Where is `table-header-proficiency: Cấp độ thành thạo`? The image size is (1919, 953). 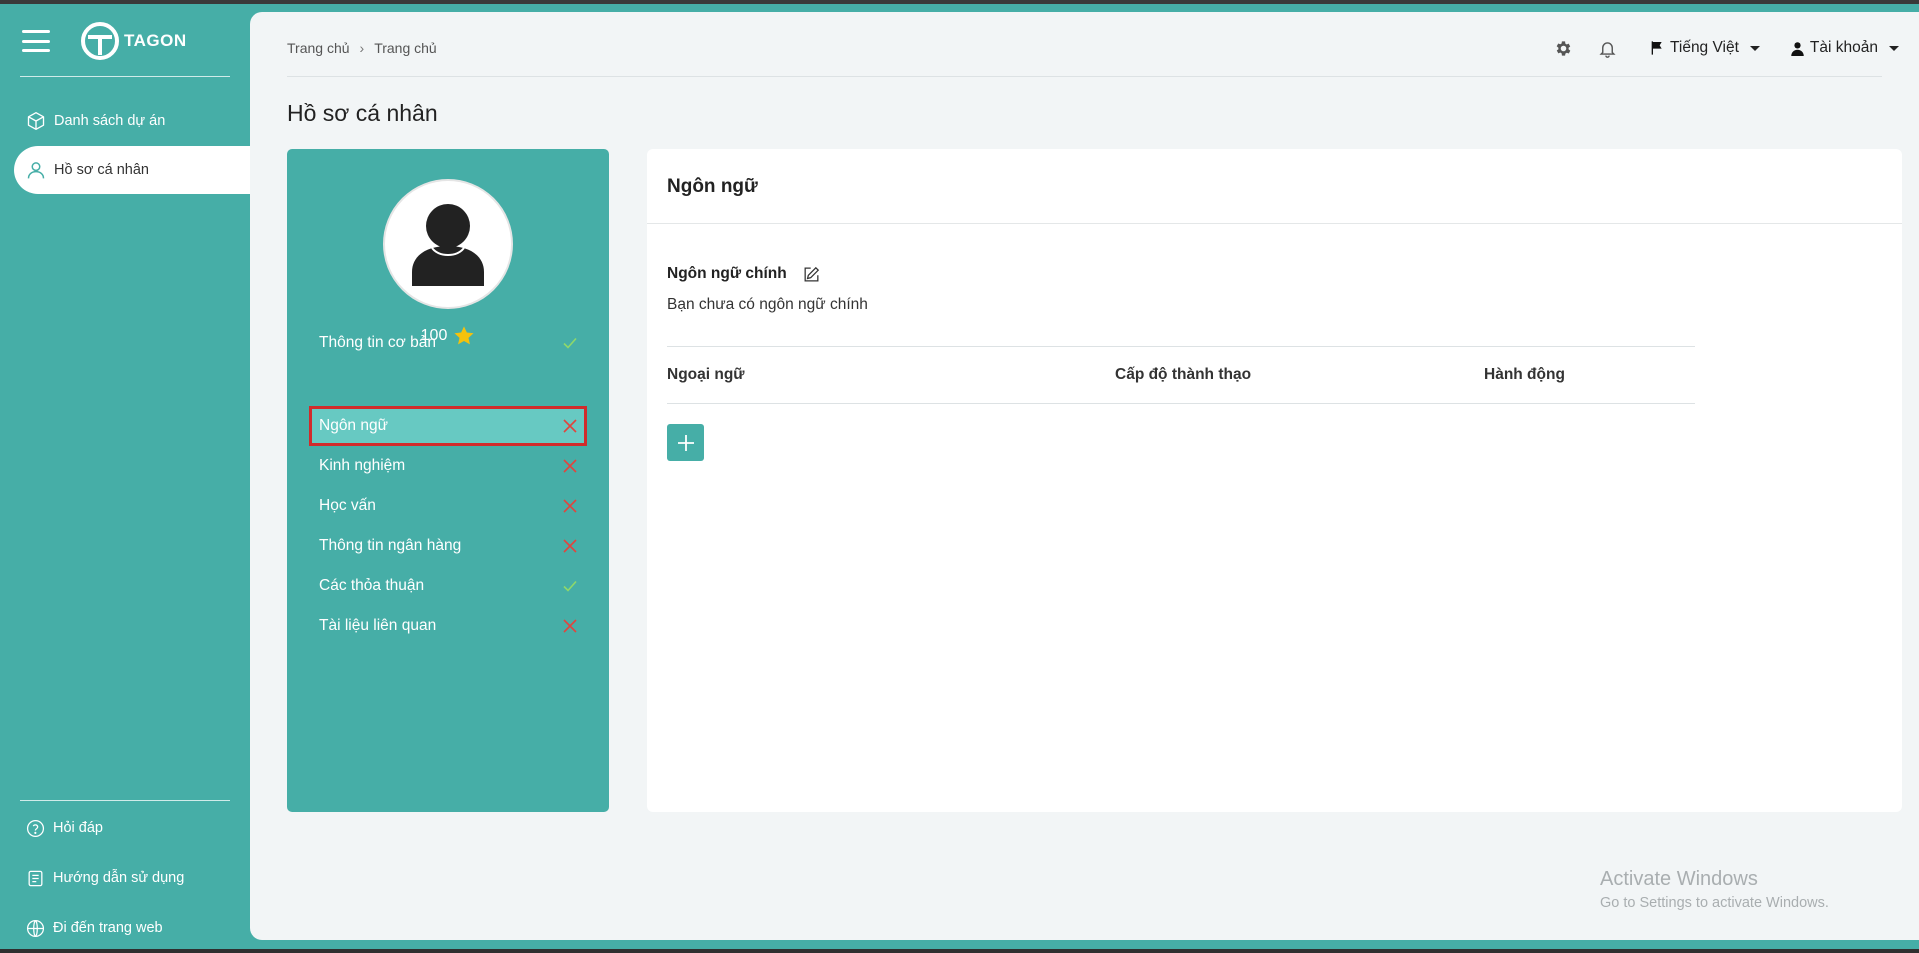 table-header-proficiency: Cấp độ thành thạo is located at coordinates (1183, 374).